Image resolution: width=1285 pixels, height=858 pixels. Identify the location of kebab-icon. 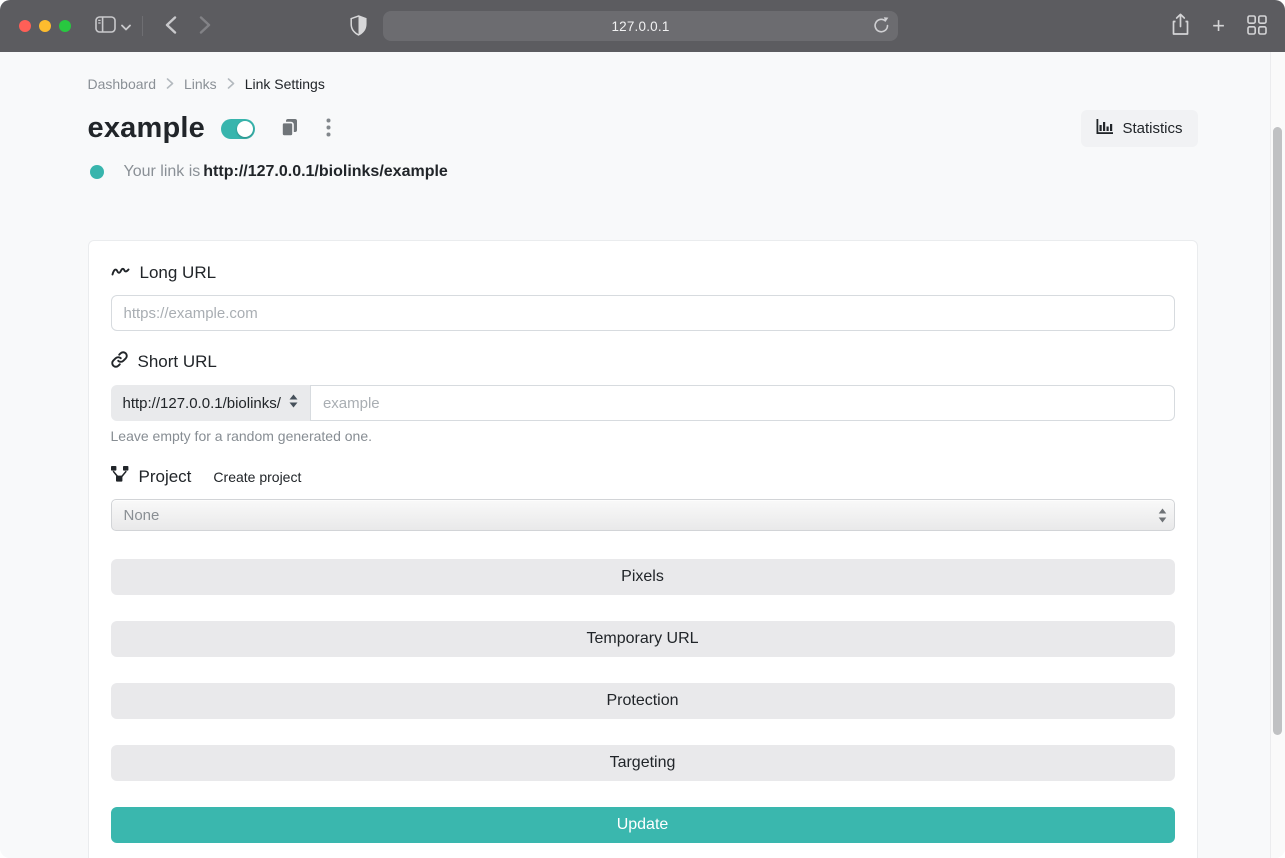
(328, 129).